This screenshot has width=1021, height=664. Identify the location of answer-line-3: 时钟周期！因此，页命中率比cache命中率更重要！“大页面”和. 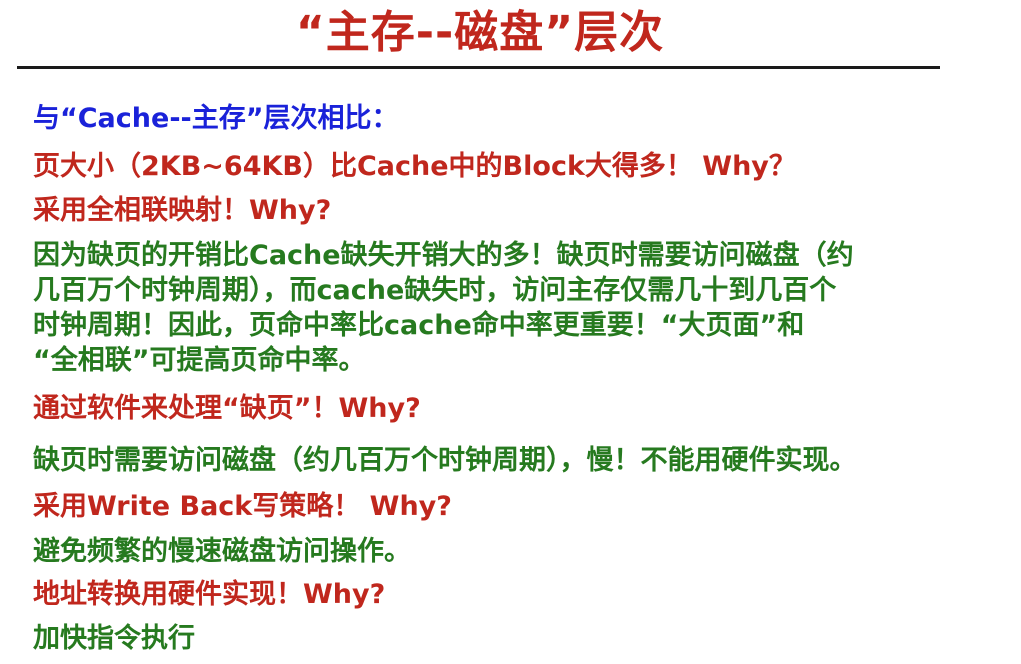
(419, 325).